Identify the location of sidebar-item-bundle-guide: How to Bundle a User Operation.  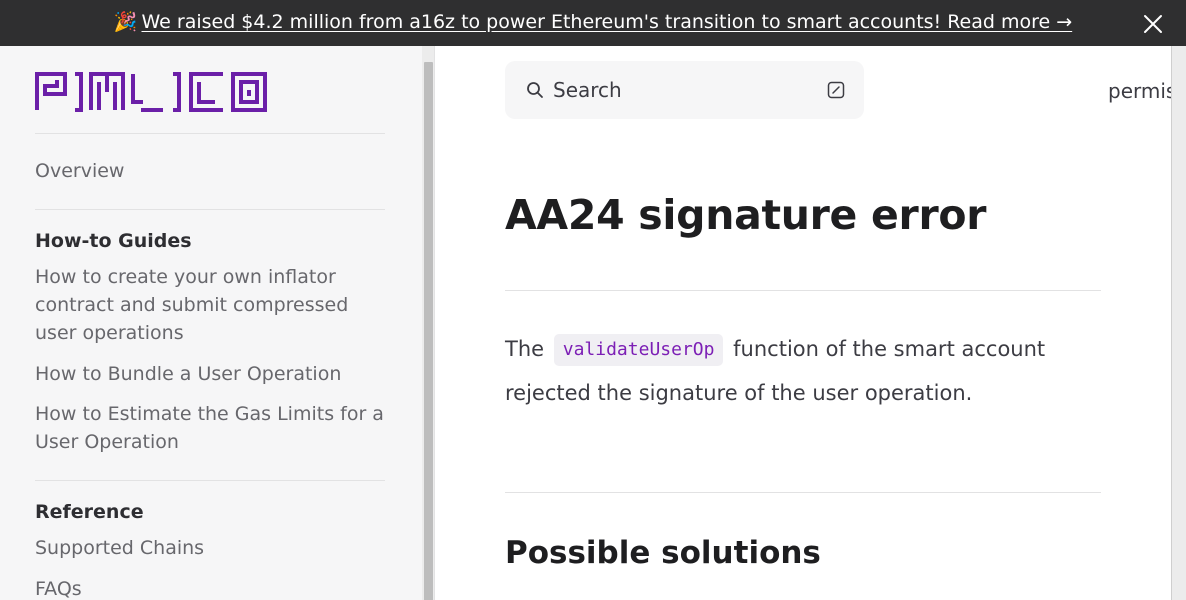
(215, 374).